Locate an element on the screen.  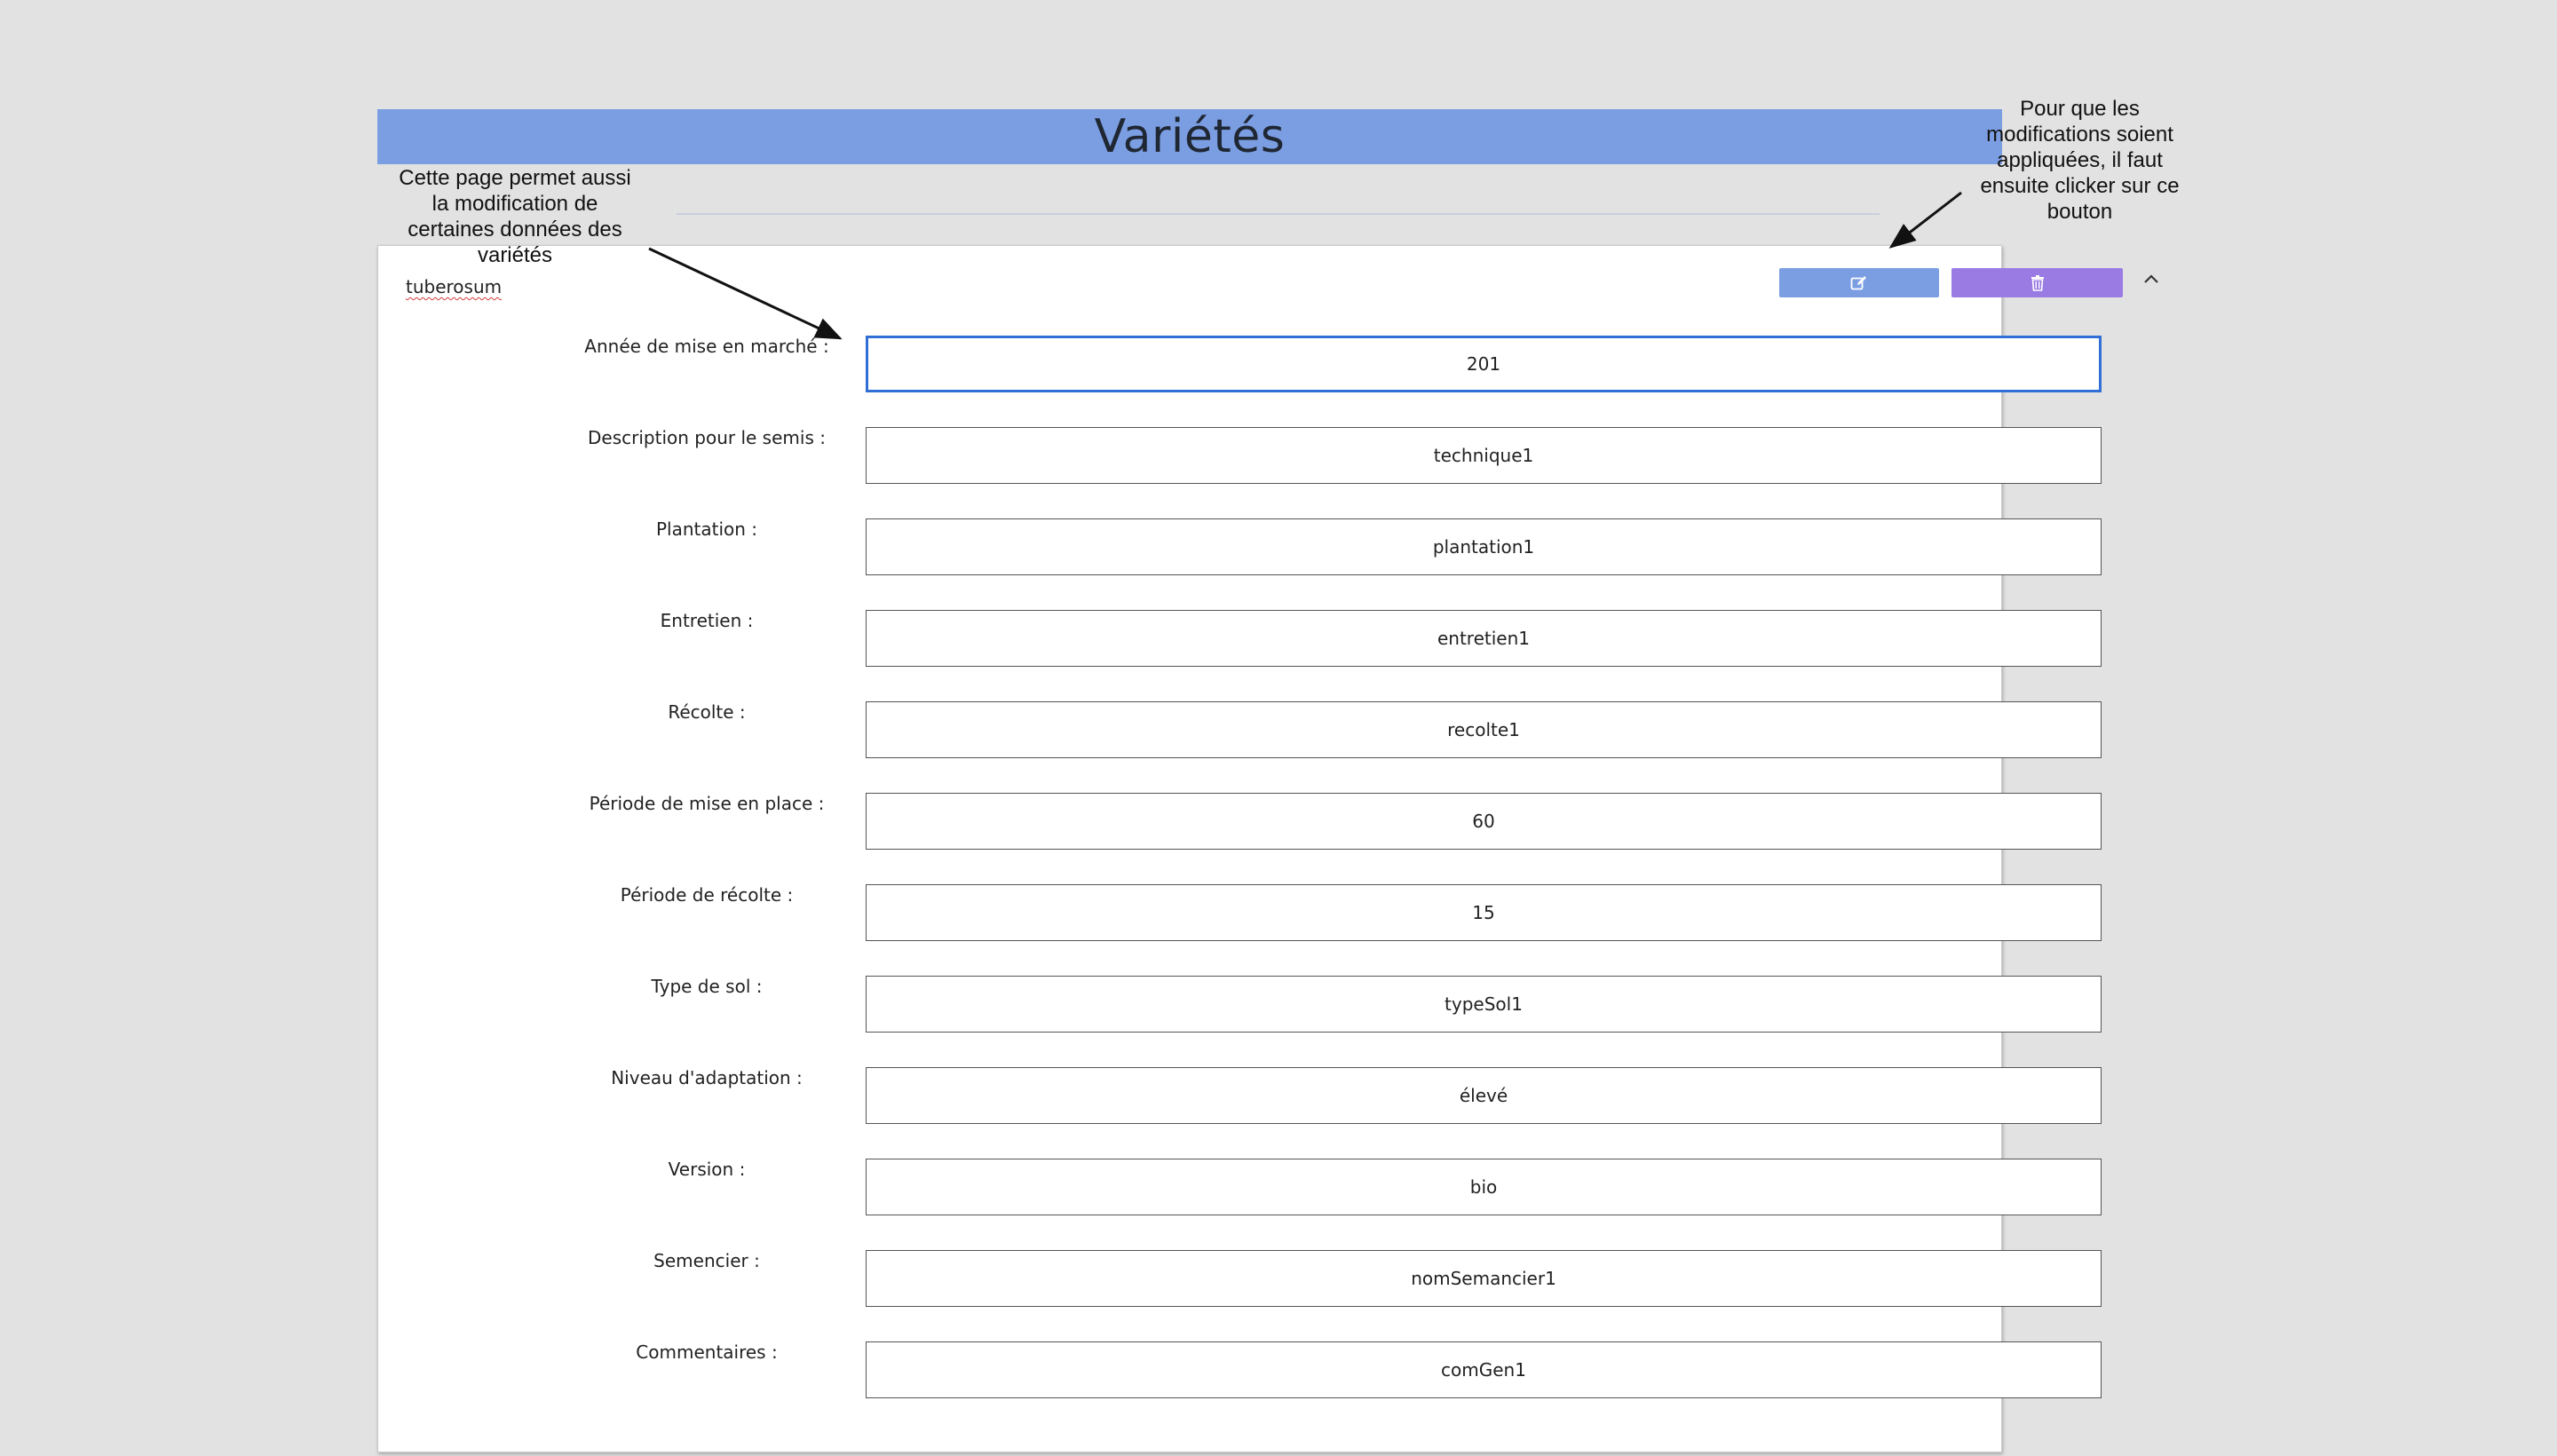
field-label: Plantation : is located at coordinates (706, 529).